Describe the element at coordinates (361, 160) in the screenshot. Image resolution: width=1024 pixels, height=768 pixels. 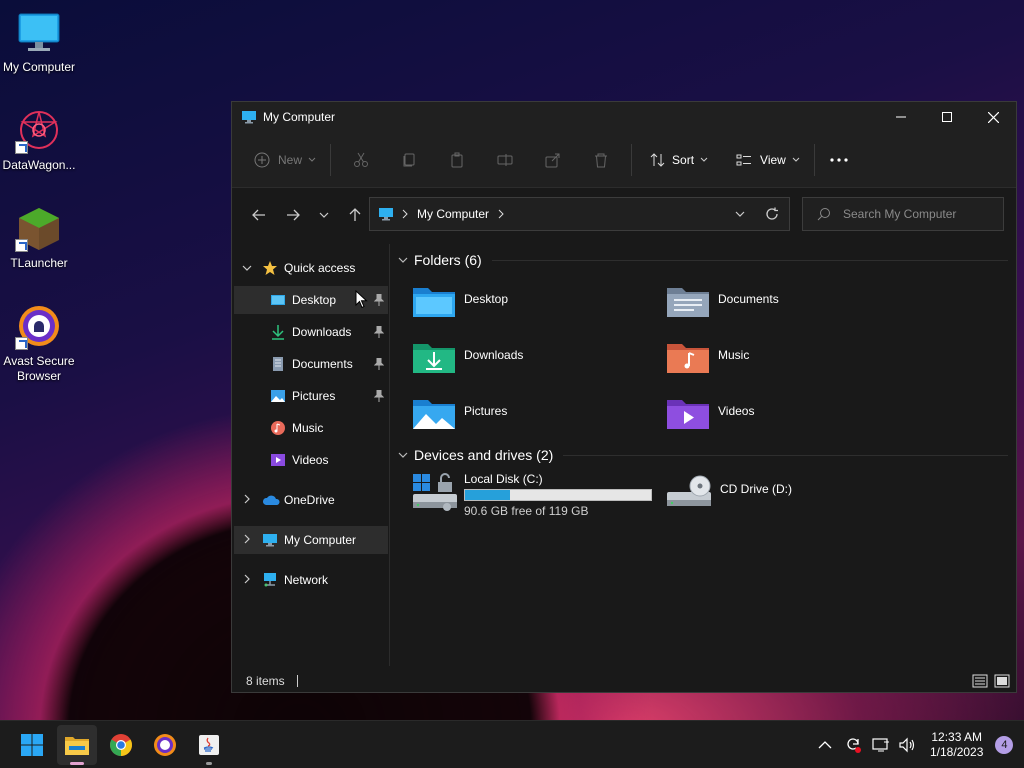
I see `cut-button` at that location.